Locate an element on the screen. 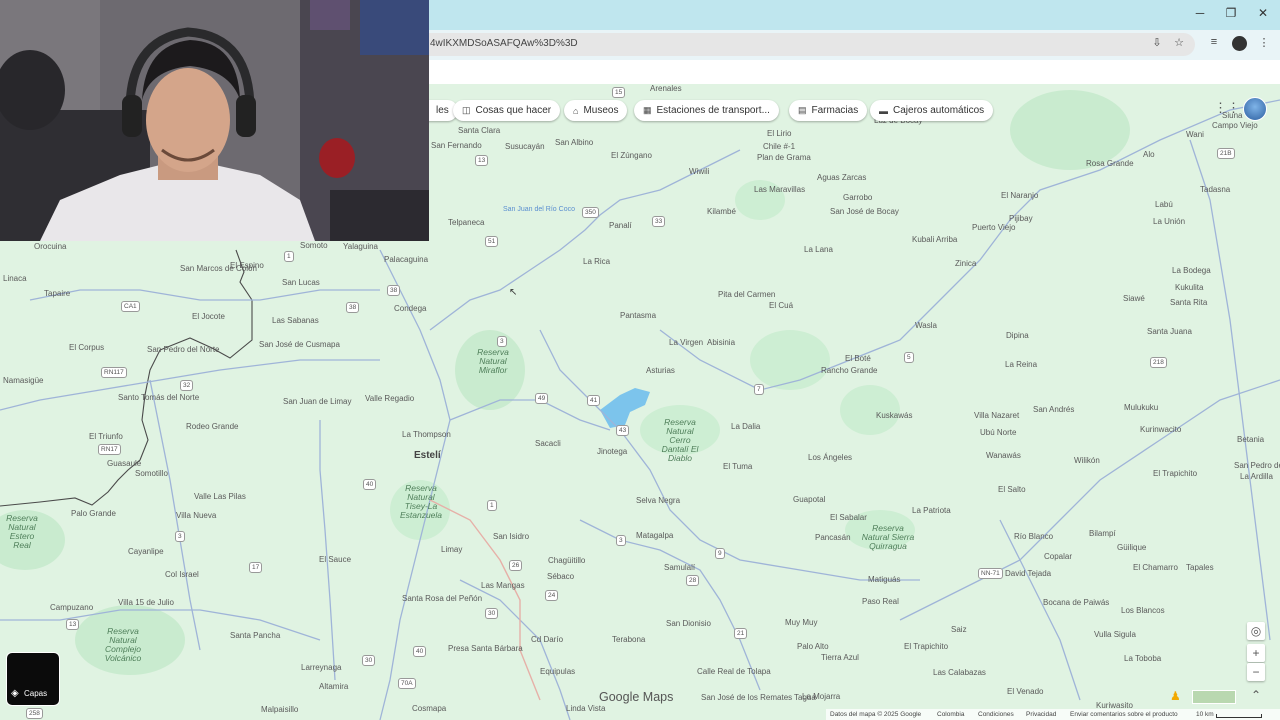 The width and height of the screenshot is (1280, 720). feedback-link: Enviar comentarios sobre el producto is located at coordinates (1124, 714).